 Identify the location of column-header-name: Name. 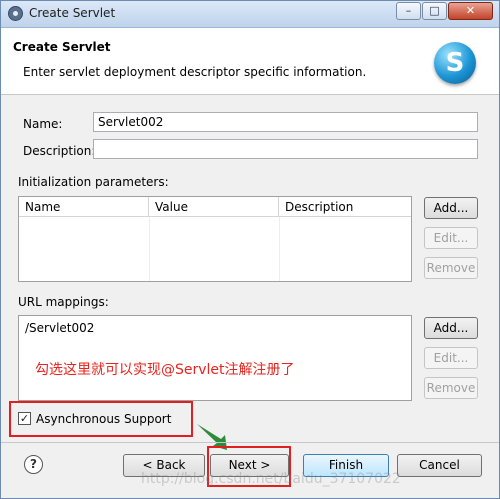
(84, 207).